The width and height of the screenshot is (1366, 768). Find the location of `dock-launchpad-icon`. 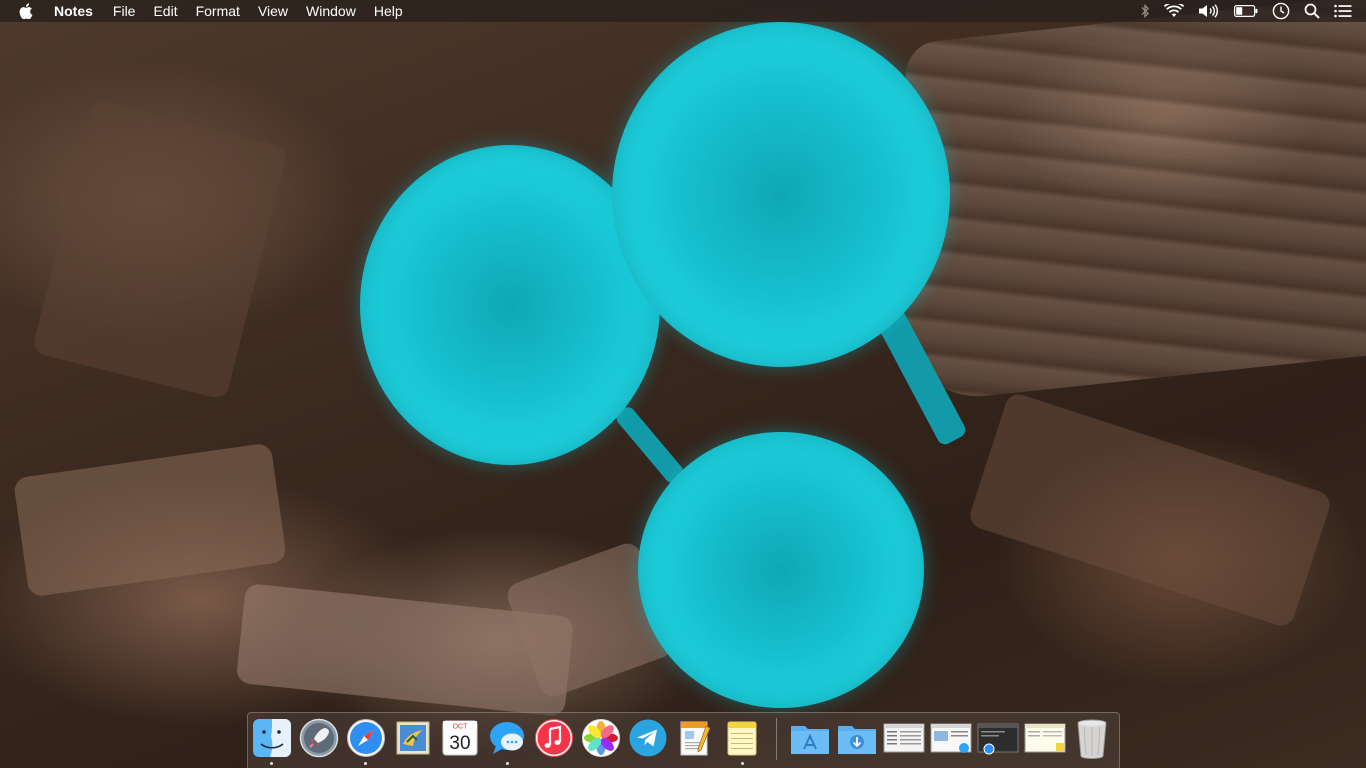

dock-launchpad-icon is located at coordinates (319, 738).